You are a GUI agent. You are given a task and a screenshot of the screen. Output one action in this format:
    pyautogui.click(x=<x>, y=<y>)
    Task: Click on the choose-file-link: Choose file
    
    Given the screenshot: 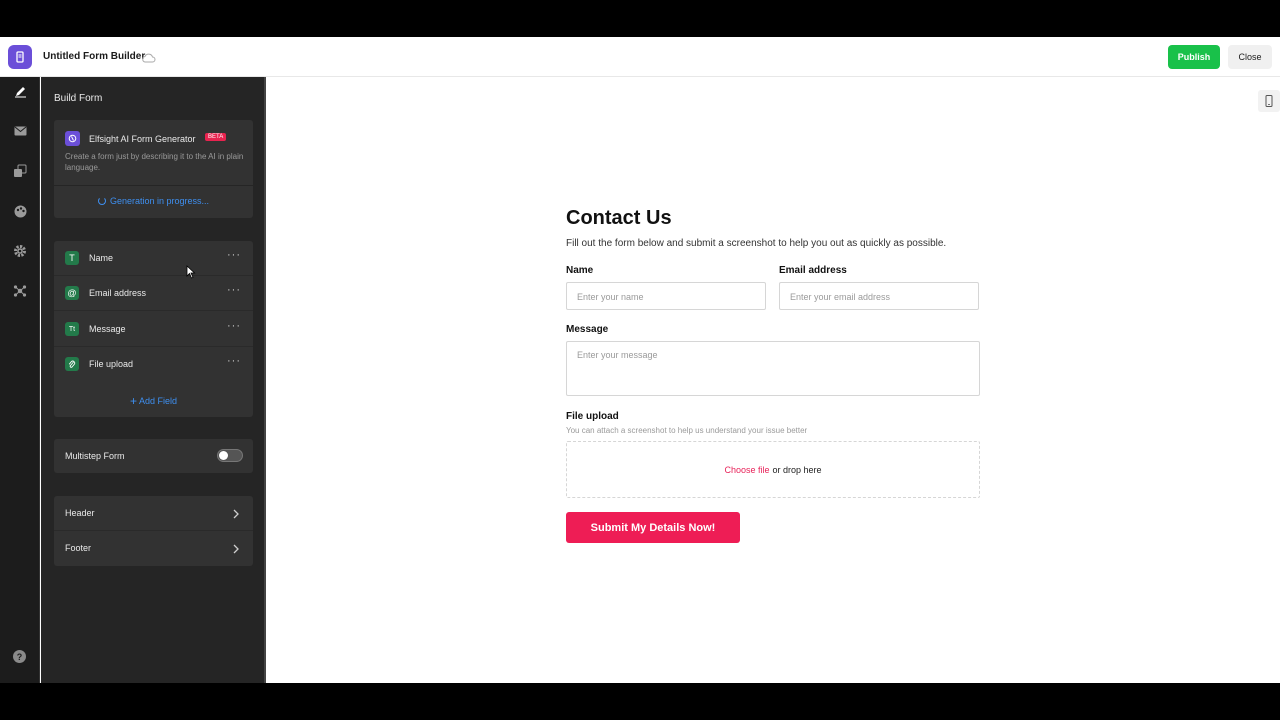 What is the action you would take?
    pyautogui.click(x=746, y=470)
    